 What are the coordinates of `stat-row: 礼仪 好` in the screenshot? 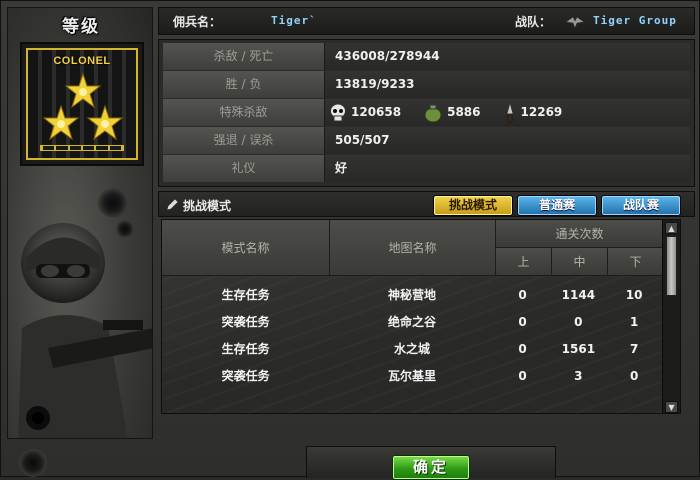 It's located at (426, 168).